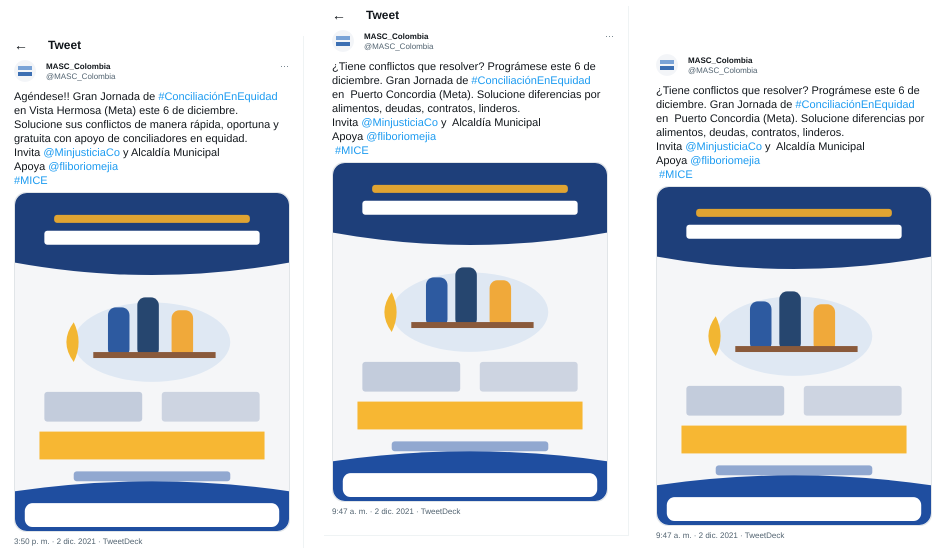 The width and height of the screenshot is (935, 548). I want to click on timestamp: 3:50 p. m. · 2 dic. 2021 · TweetDeck, so click(154, 542).